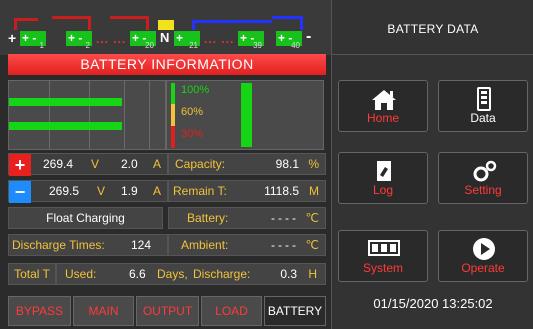 Image resolution: width=533 pixels, height=329 pixels. Describe the element at coordinates (172, 274) in the screenshot. I see `days-label: Days,` at that location.